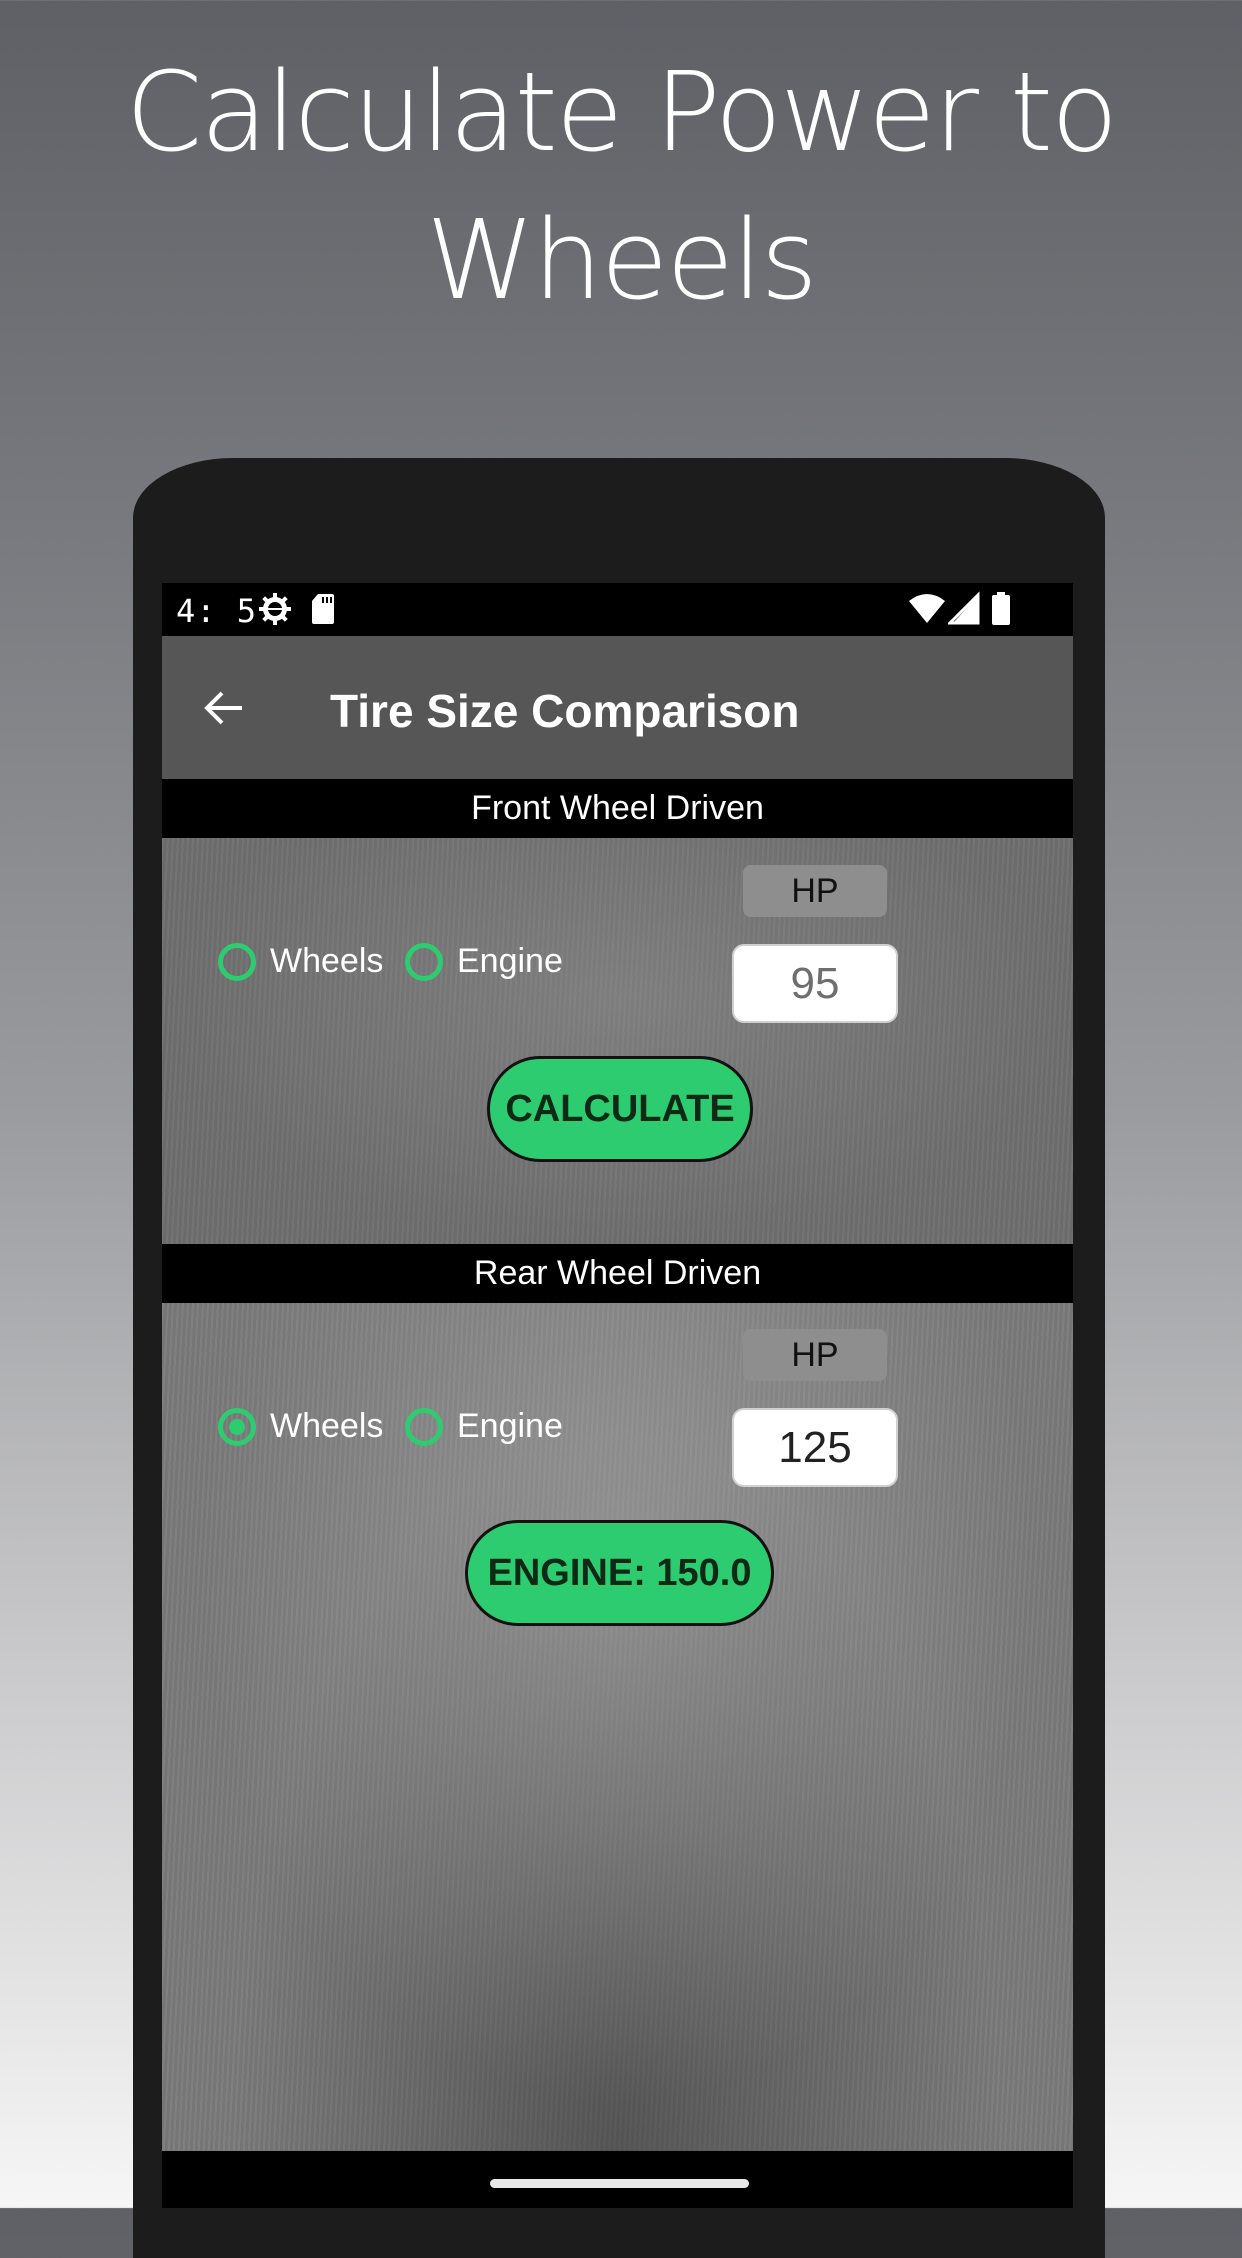 The height and width of the screenshot is (2258, 1242). I want to click on back-button, so click(224, 708).